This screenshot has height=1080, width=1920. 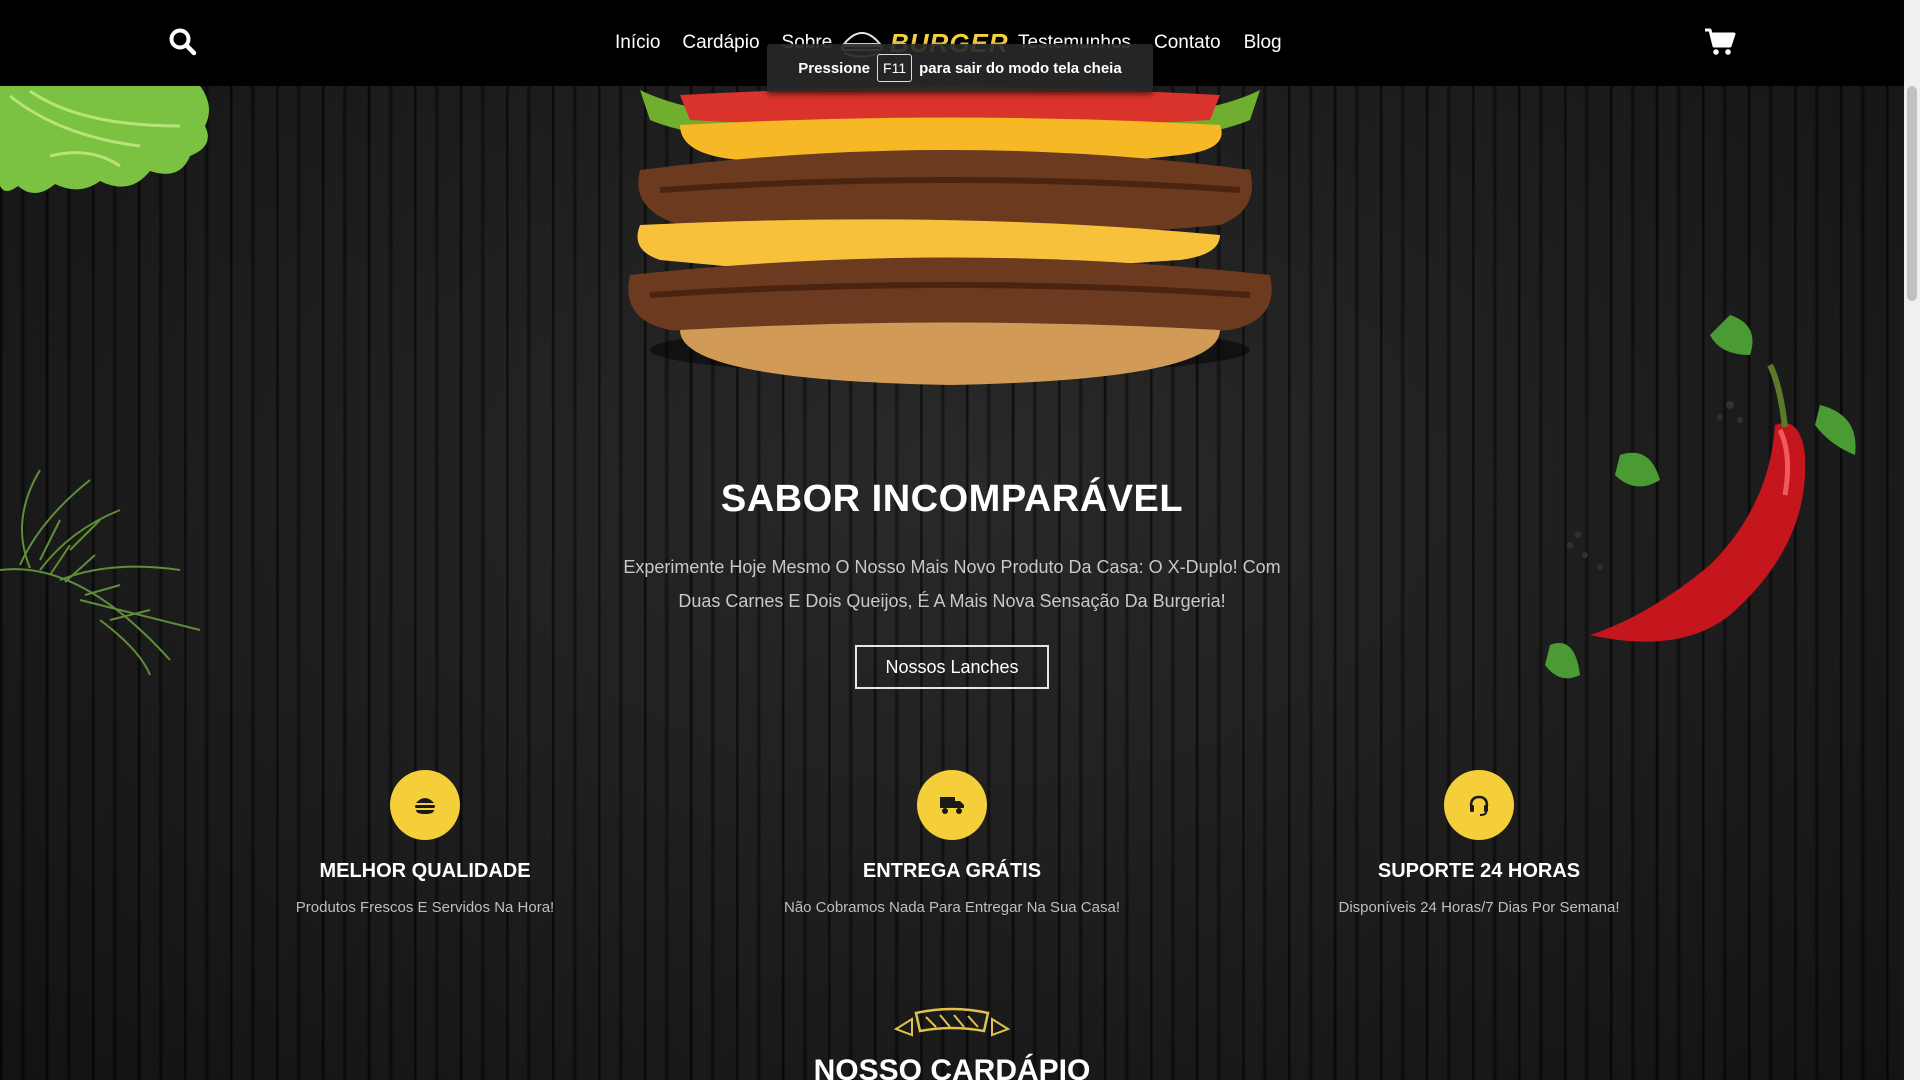 I want to click on feature-description: Produtos Frescos E Servidos Na Hora!, so click(x=425, y=907).